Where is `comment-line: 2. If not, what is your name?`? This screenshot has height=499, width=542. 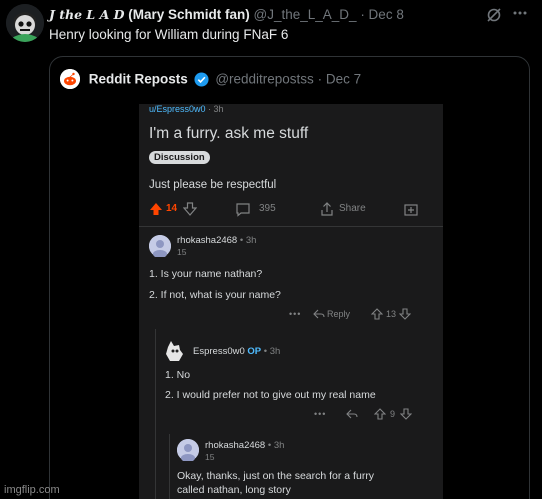
comment-line: 2. If not, what is your name? is located at coordinates (215, 295).